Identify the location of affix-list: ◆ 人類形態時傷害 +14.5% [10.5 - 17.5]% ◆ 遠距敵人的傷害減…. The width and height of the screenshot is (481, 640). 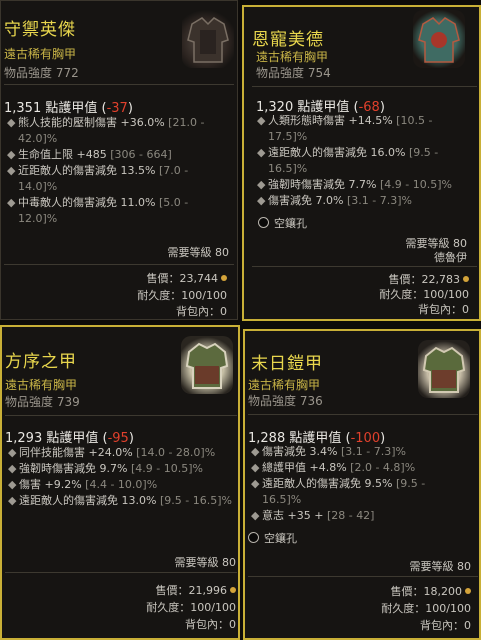
(363, 161).